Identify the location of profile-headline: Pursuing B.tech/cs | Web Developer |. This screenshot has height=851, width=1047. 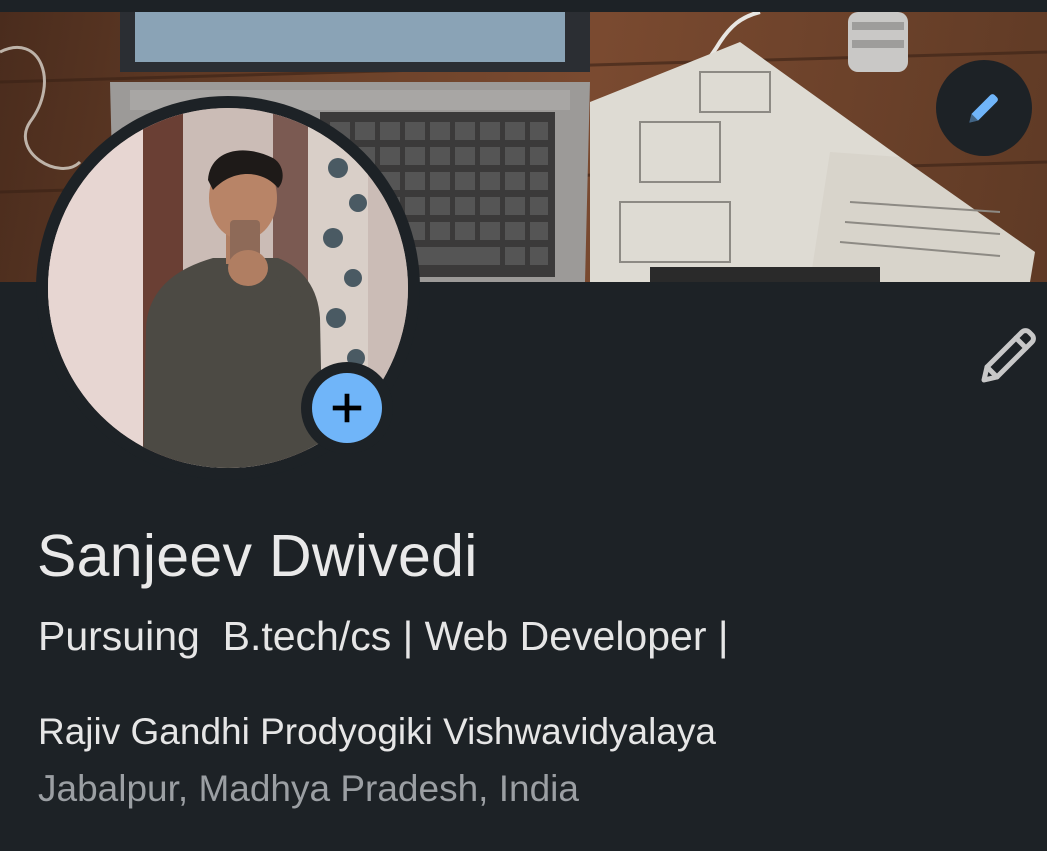
(383, 636).